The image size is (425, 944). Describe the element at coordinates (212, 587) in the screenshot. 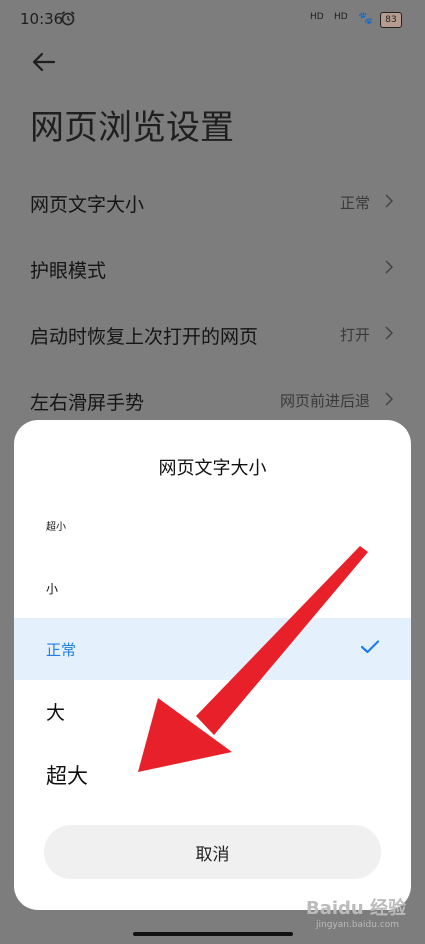

I see `option-small: 小` at that location.